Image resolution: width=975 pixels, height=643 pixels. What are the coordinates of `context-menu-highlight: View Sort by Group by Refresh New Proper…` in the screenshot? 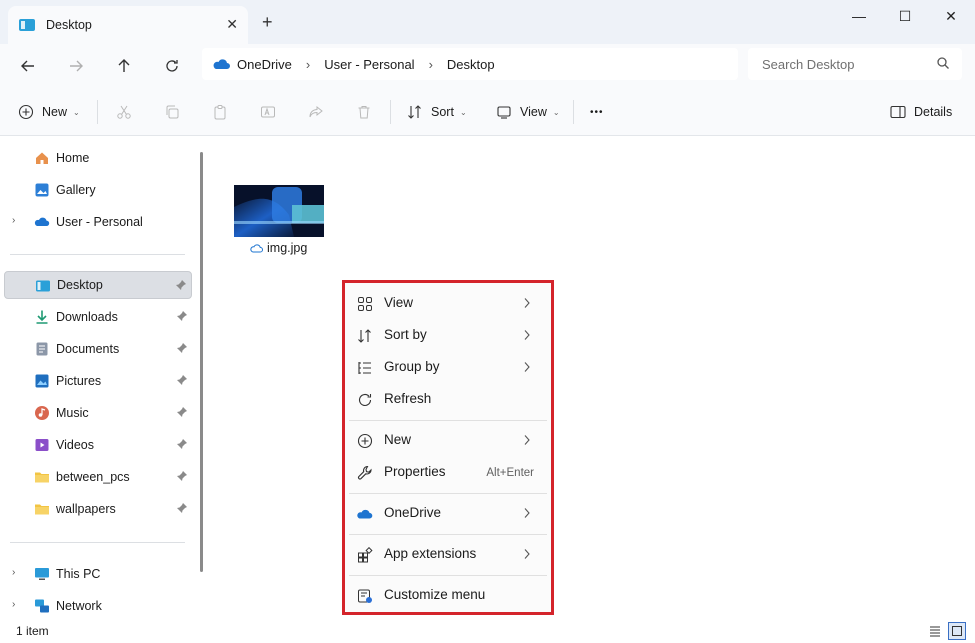 It's located at (448, 447).